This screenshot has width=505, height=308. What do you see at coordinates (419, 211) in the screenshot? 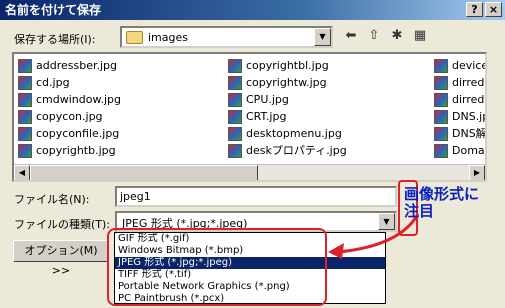
I see `annotation-line-2: 注目` at bounding box center [419, 211].